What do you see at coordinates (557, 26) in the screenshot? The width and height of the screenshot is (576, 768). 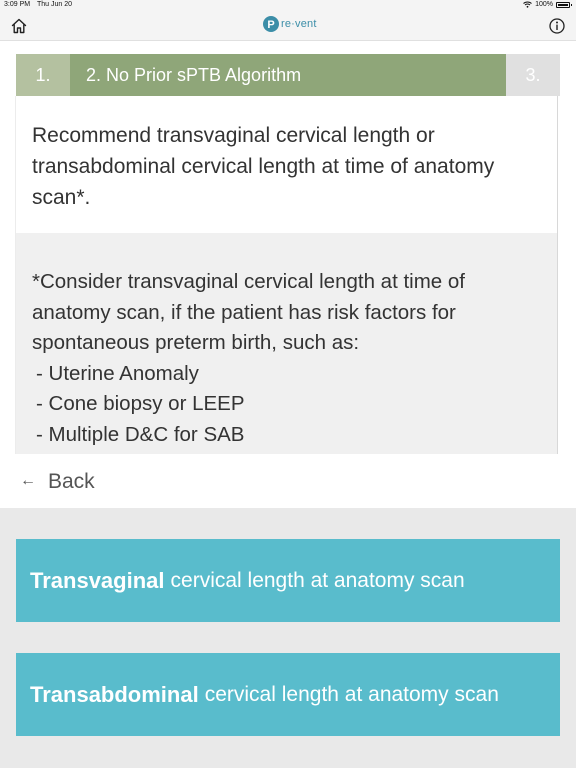 I see `info-icon` at bounding box center [557, 26].